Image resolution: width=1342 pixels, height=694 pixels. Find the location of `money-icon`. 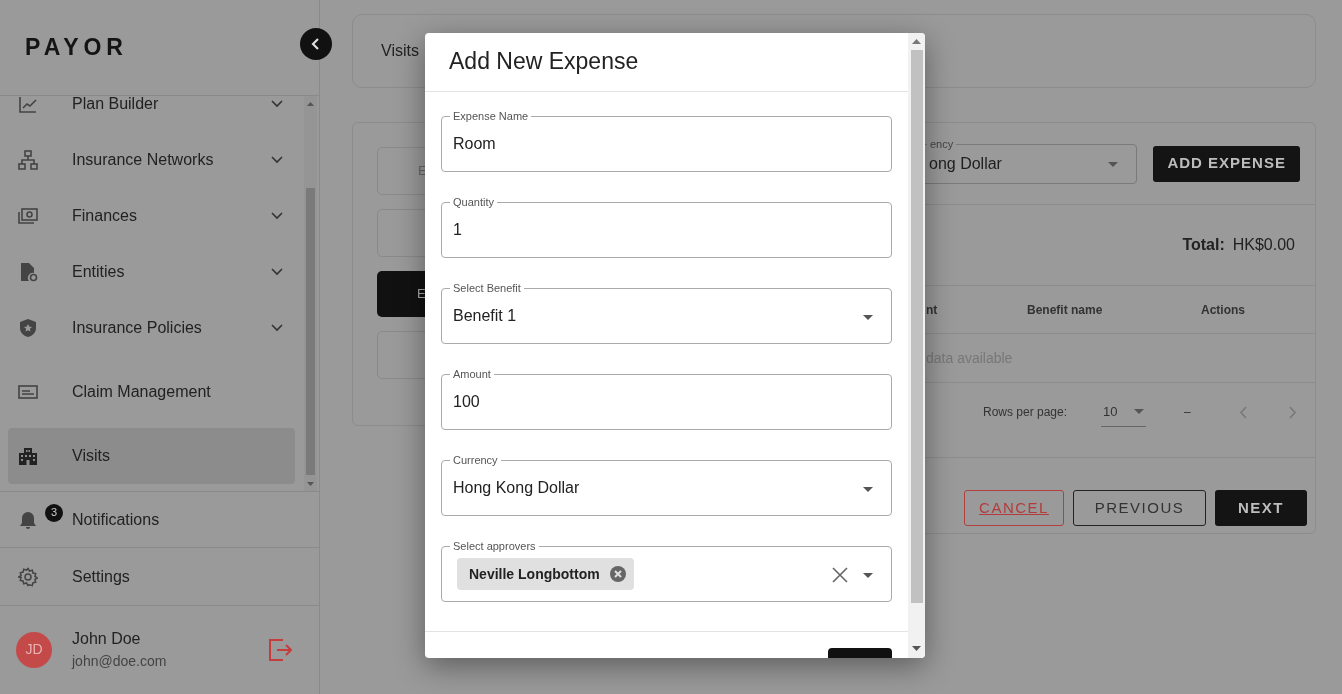

money-icon is located at coordinates (28, 216).